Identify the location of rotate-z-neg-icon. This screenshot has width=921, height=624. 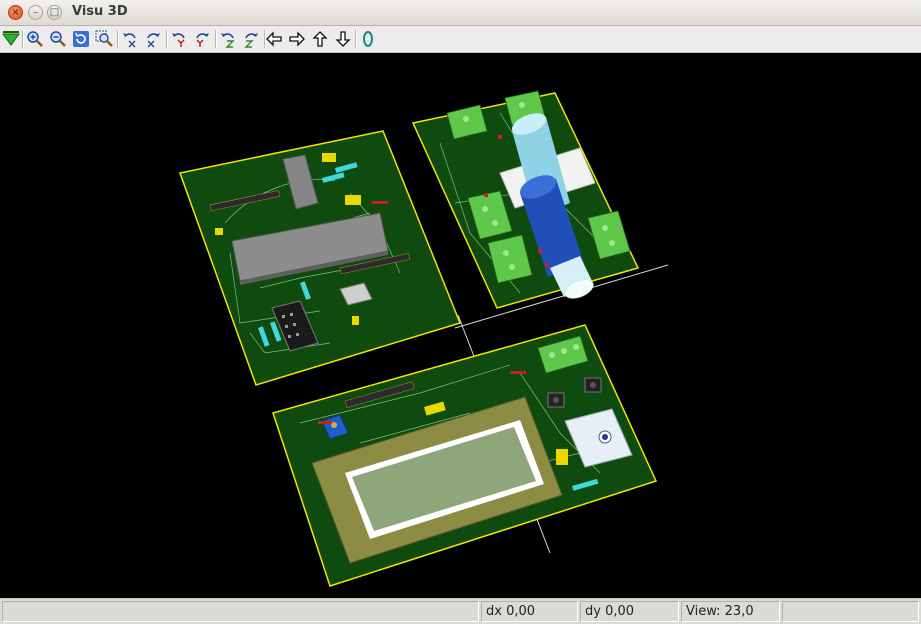
(228, 40).